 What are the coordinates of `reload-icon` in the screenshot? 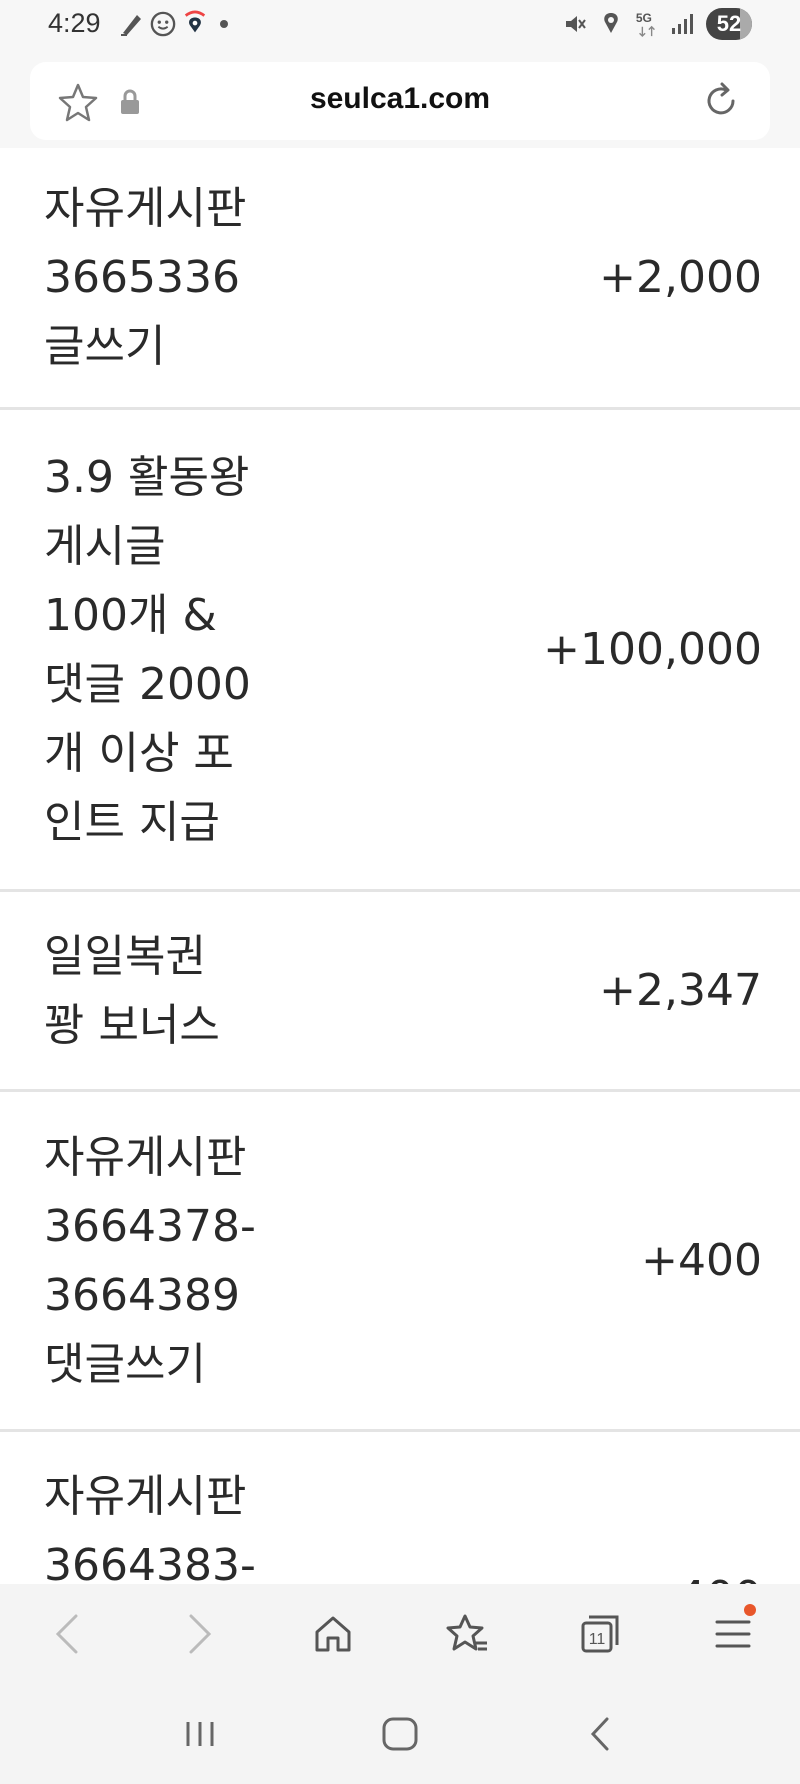 It's located at (721, 101).